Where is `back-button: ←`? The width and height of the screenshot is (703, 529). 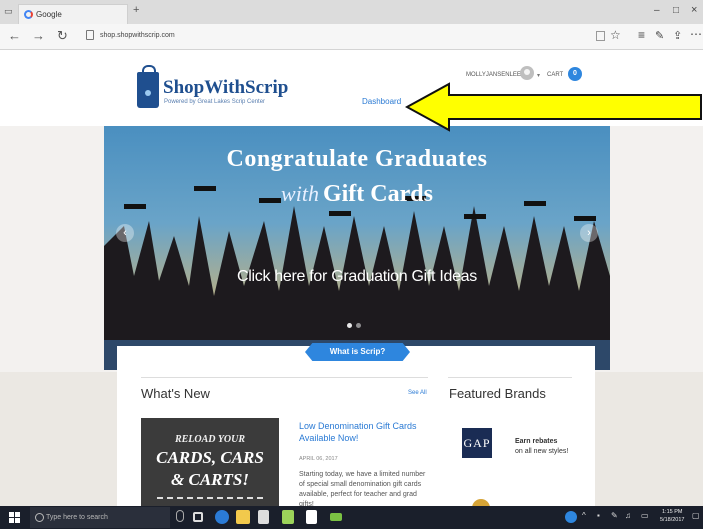
back-button: ← is located at coordinates (14, 36).